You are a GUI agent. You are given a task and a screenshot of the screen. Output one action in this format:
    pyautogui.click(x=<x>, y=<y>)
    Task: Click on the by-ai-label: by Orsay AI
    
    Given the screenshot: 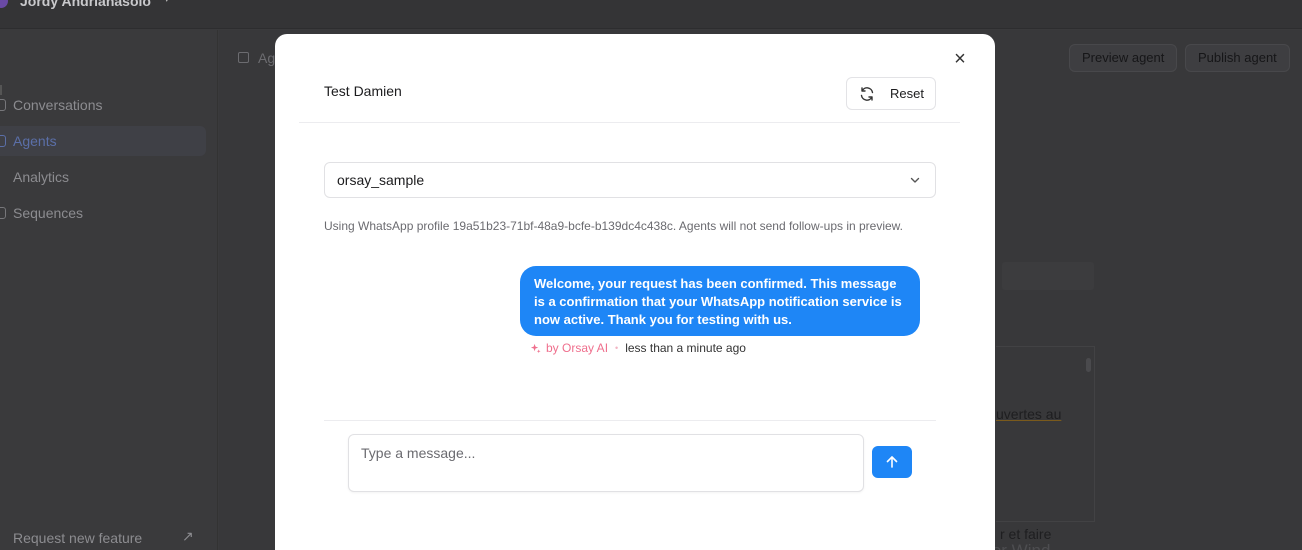 What is the action you would take?
    pyautogui.click(x=577, y=348)
    